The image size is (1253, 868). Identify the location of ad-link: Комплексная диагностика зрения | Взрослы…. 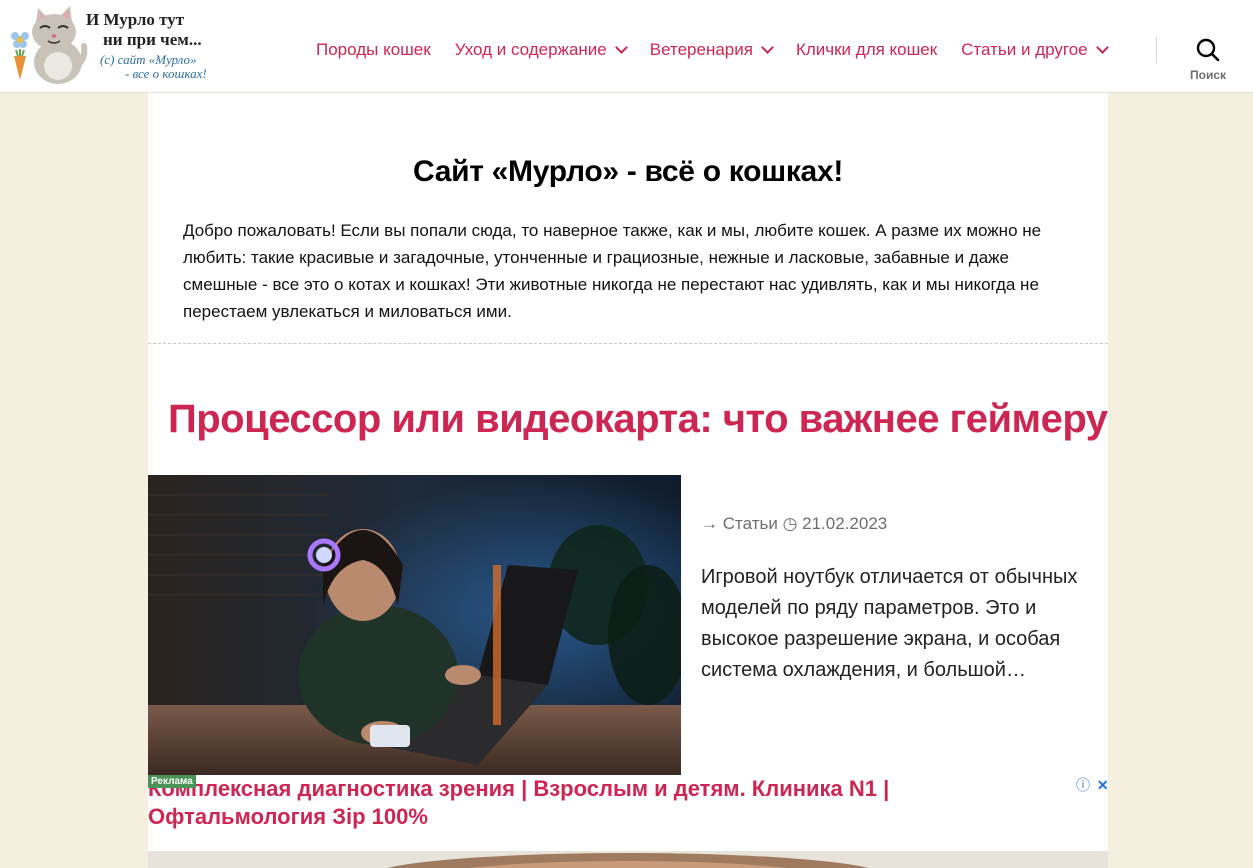
(563, 803).